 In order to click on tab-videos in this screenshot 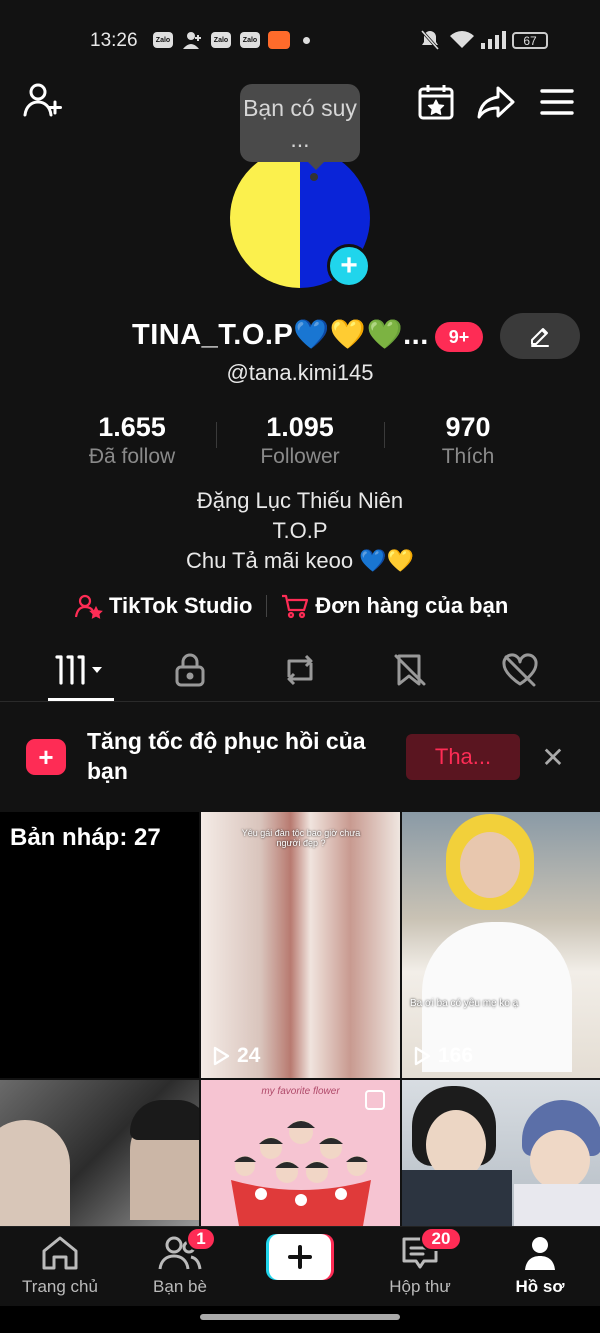, I will do `click(80, 670)`.